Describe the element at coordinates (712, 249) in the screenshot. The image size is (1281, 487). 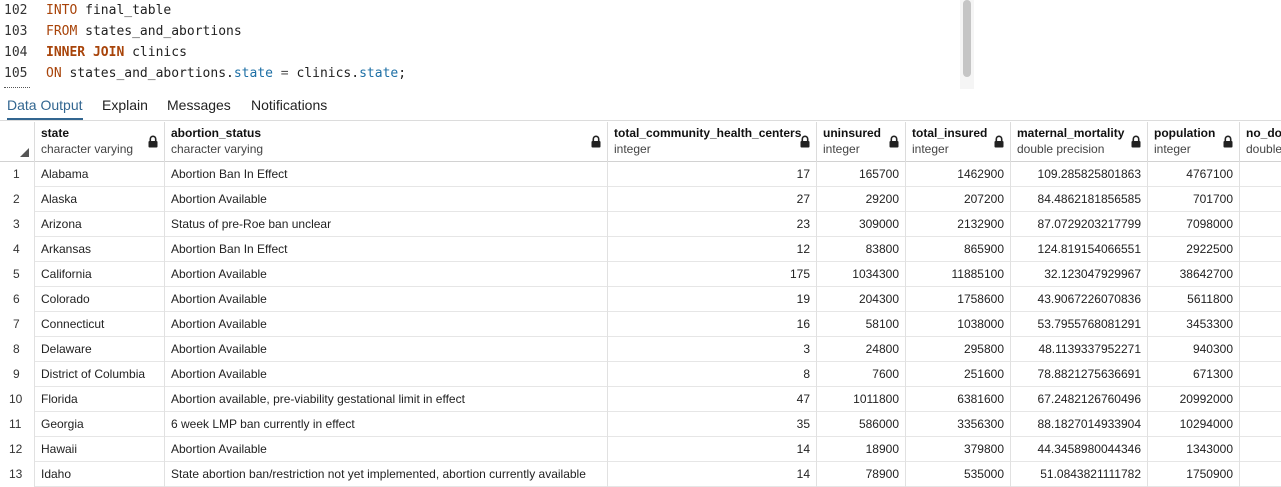
I see `cell-total-community-health-centers: 12` at that location.